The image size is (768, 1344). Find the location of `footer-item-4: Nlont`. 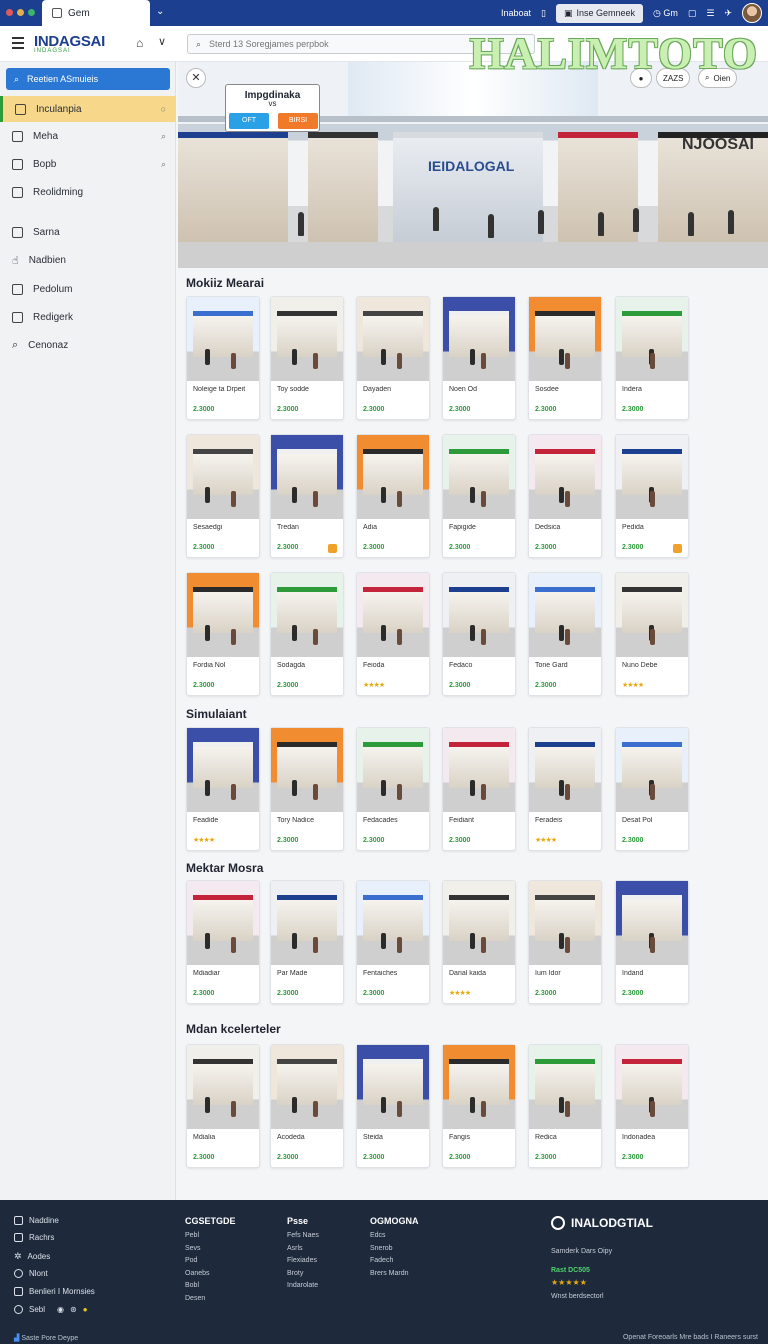

footer-item-4: Nlont is located at coordinates (31, 1273).